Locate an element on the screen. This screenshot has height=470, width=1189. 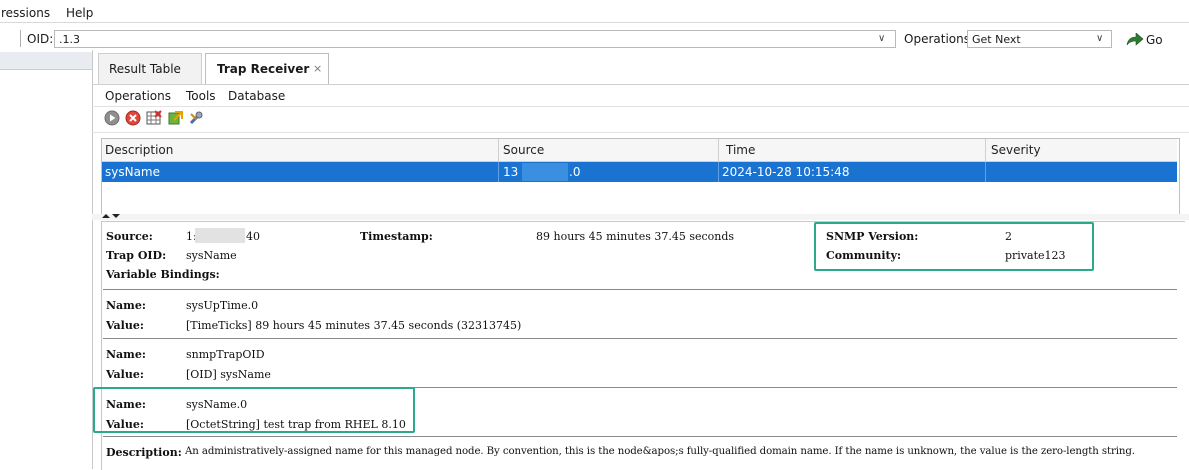
column-header-time: Time is located at coordinates (740, 153).